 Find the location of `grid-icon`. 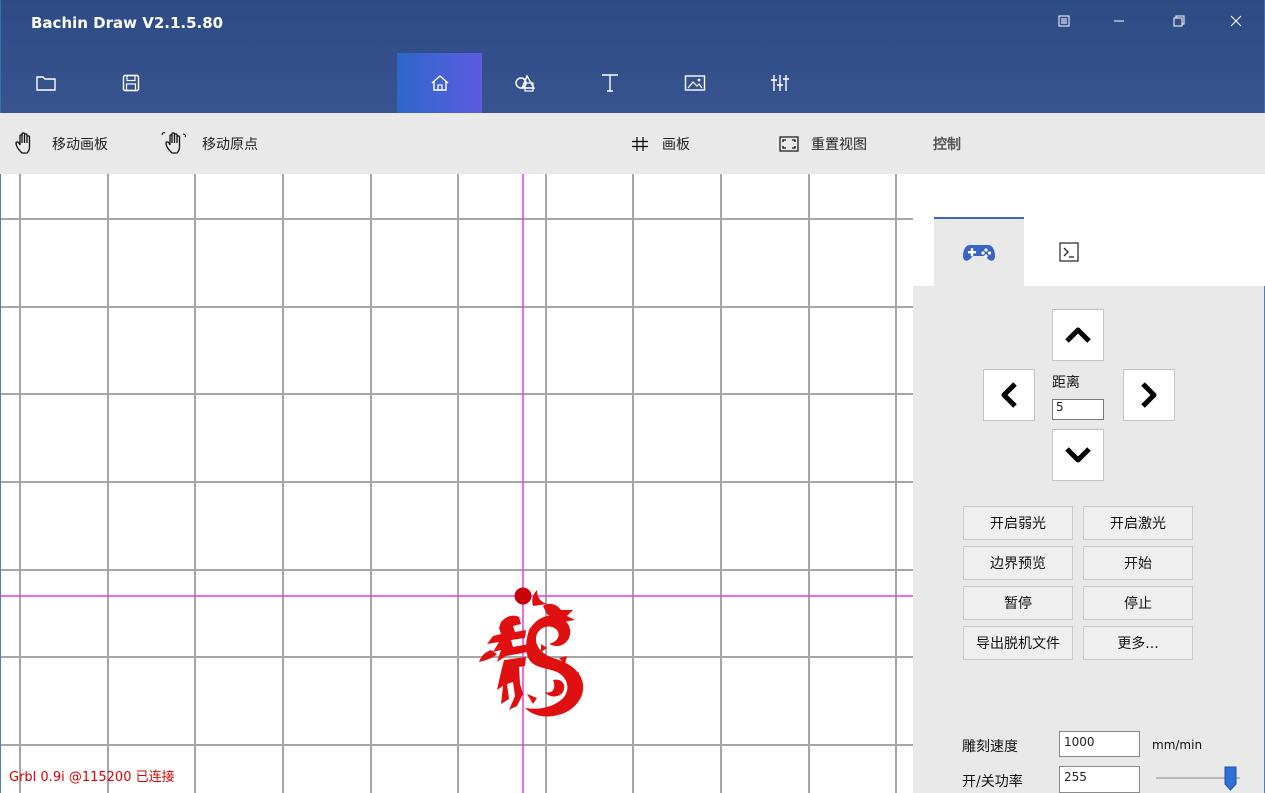

grid-icon is located at coordinates (640, 143).